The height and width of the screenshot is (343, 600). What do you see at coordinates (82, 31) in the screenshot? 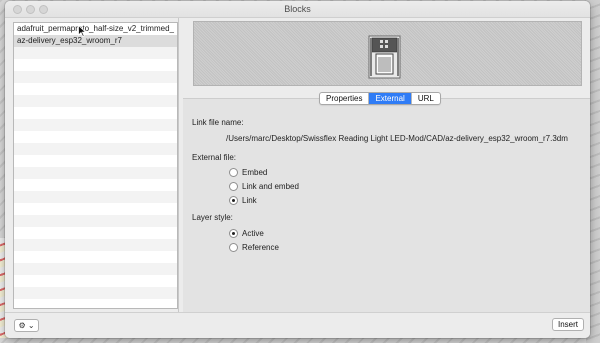
I see `cursor-icon` at bounding box center [82, 31].